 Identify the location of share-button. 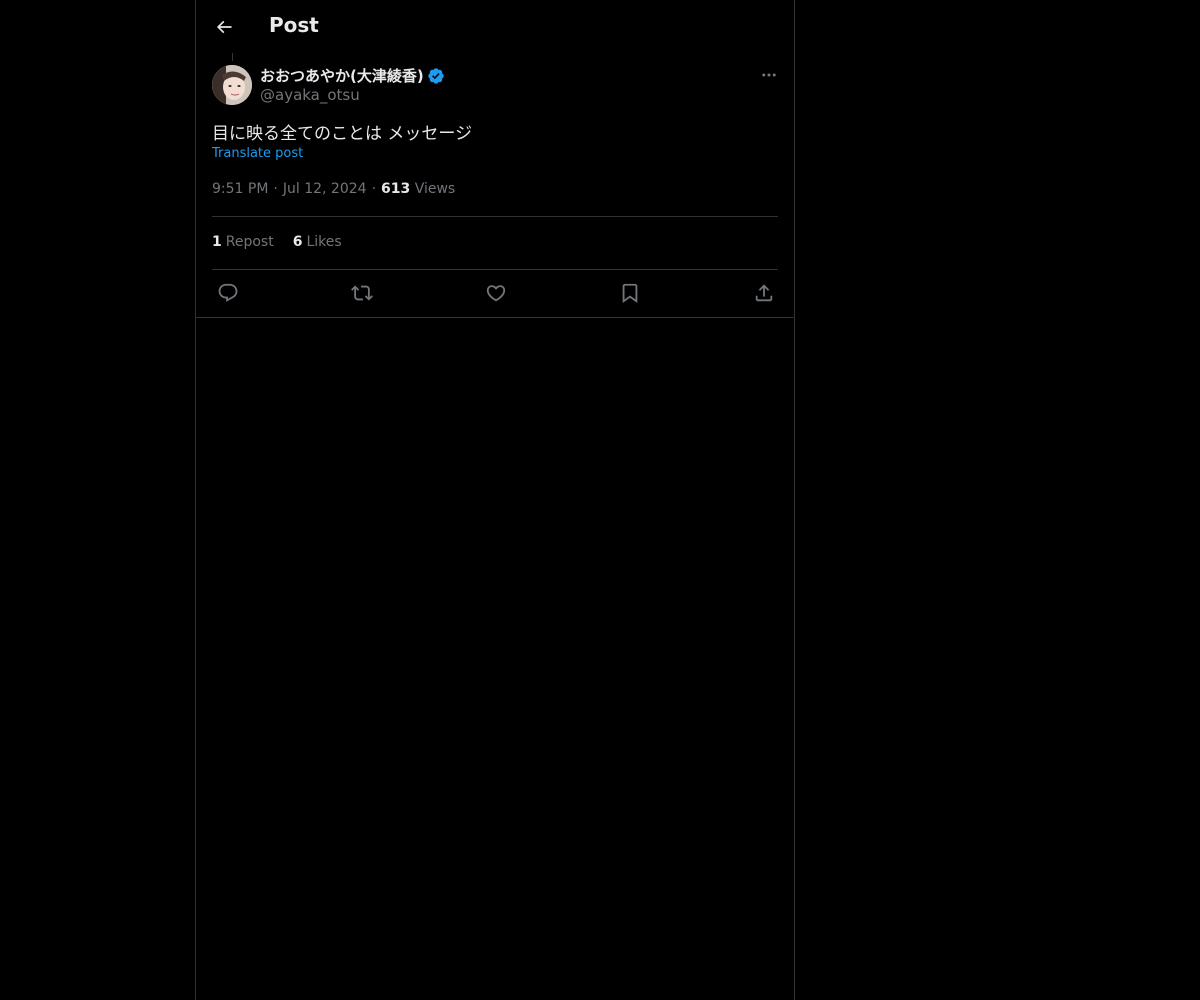
(764, 293).